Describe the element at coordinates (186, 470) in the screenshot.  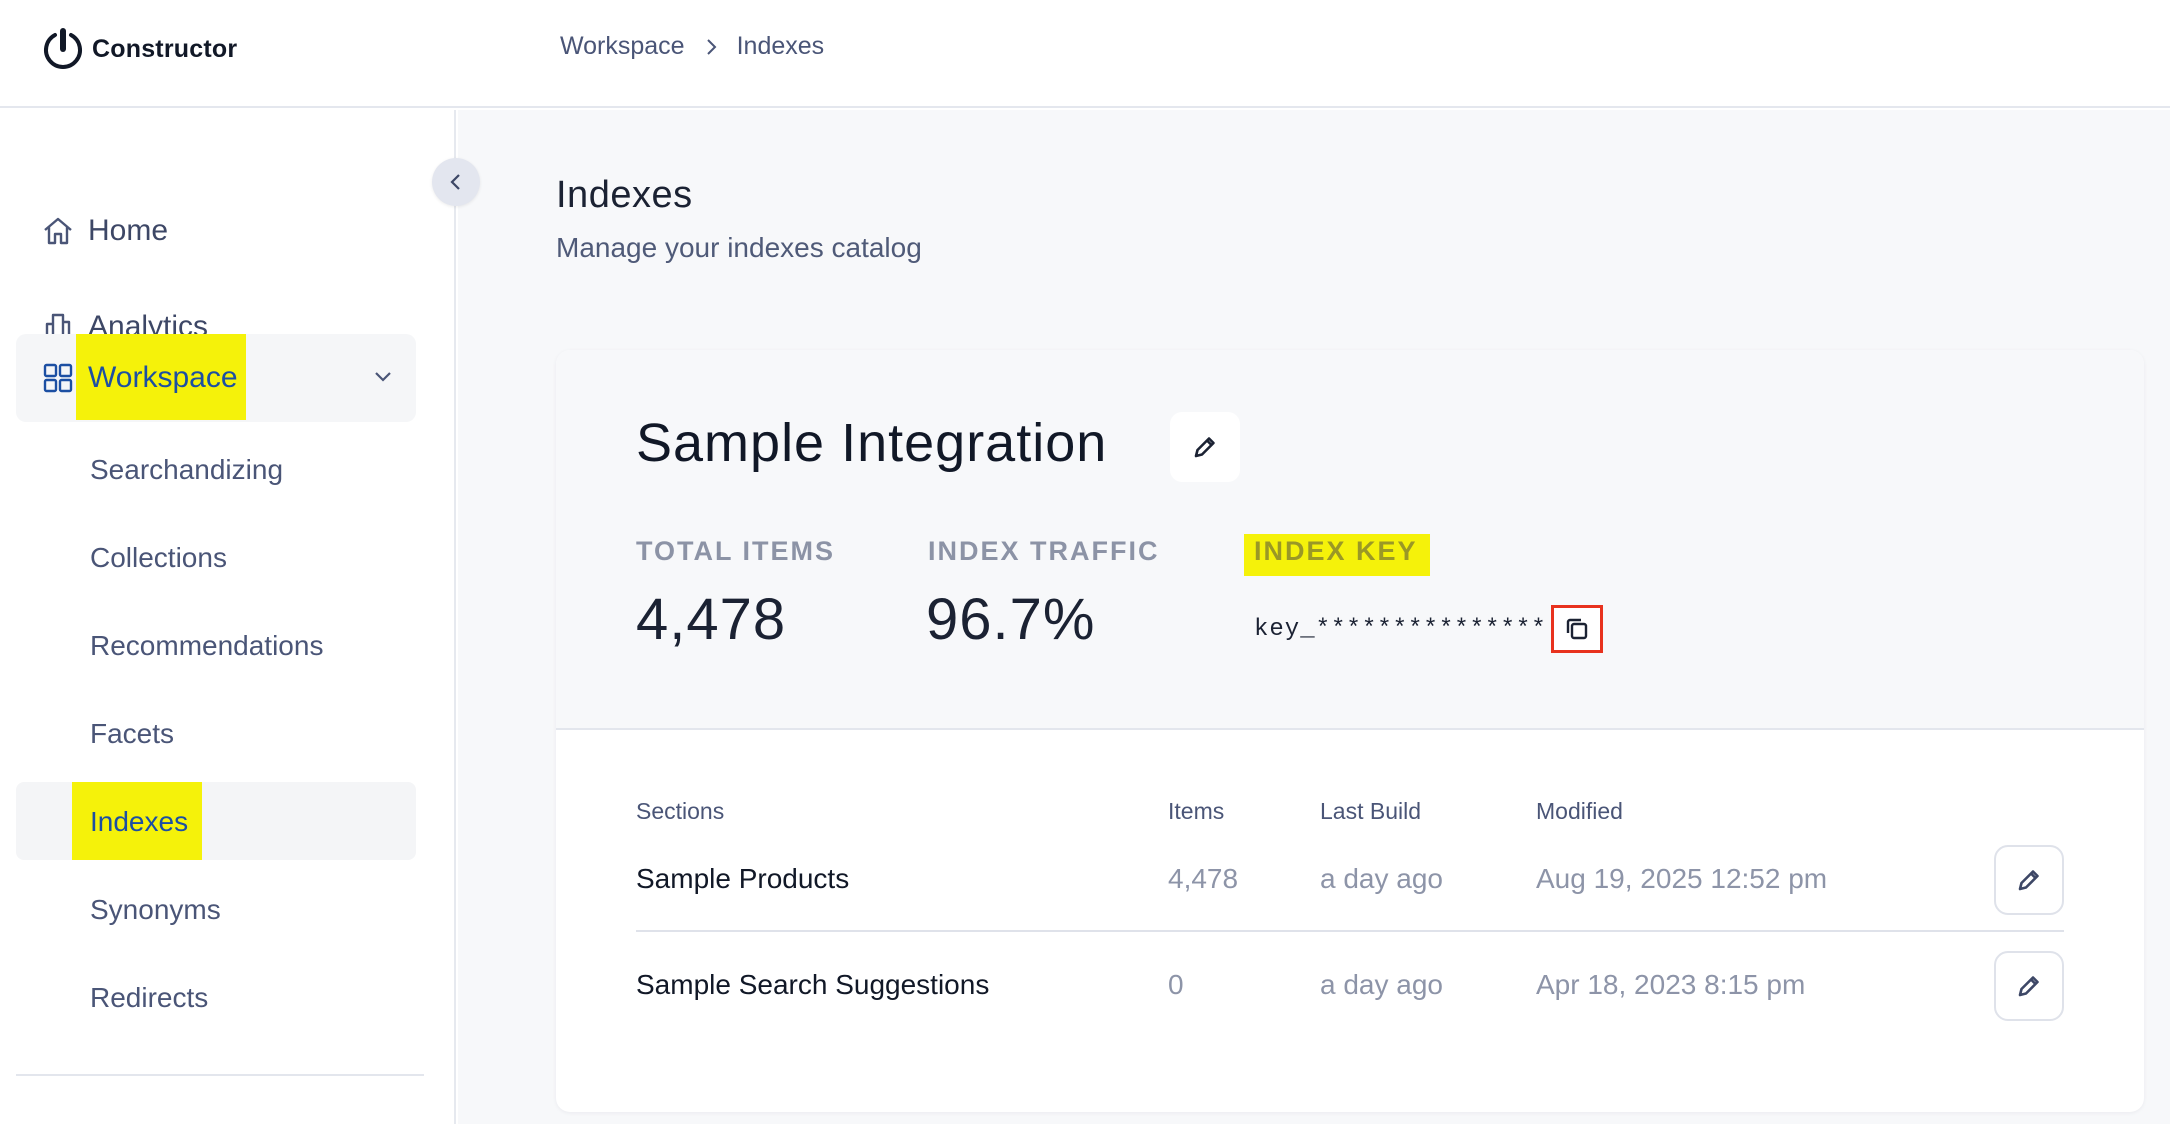
I see `sidebar-item-searchandizing: Searchandizing` at that location.